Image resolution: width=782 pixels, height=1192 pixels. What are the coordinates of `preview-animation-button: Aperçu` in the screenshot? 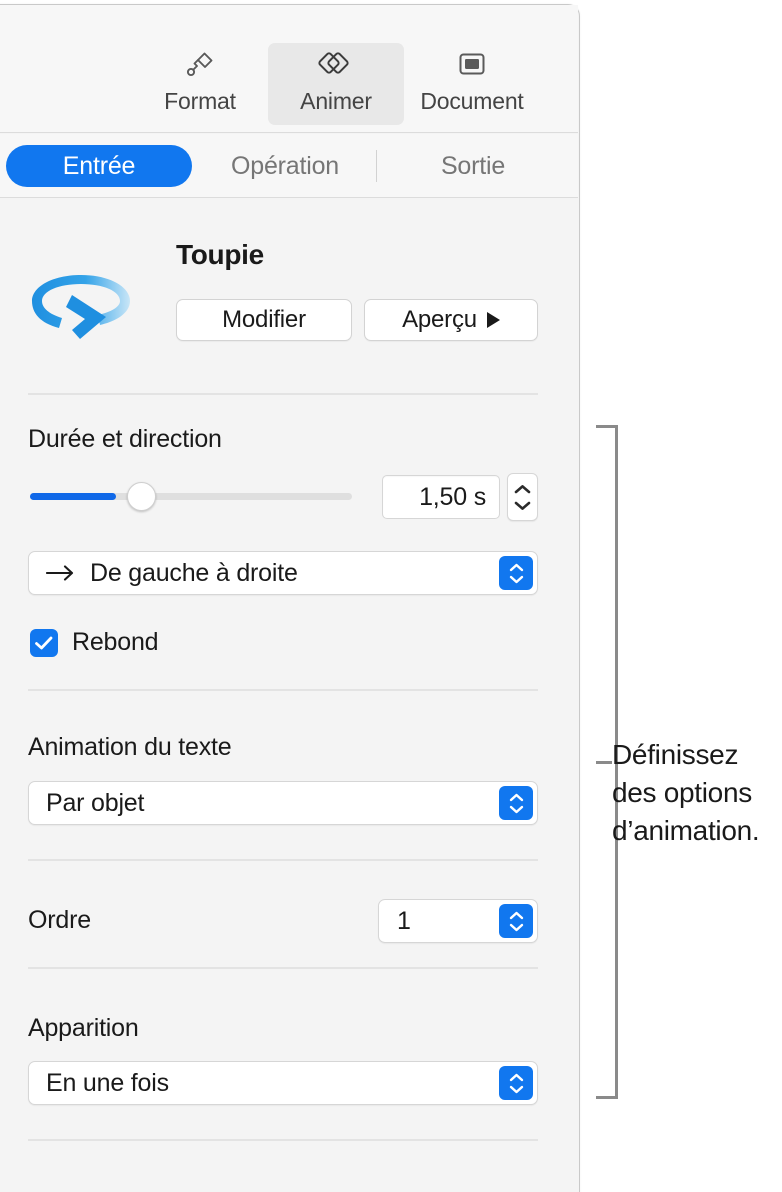 It's located at (451, 320).